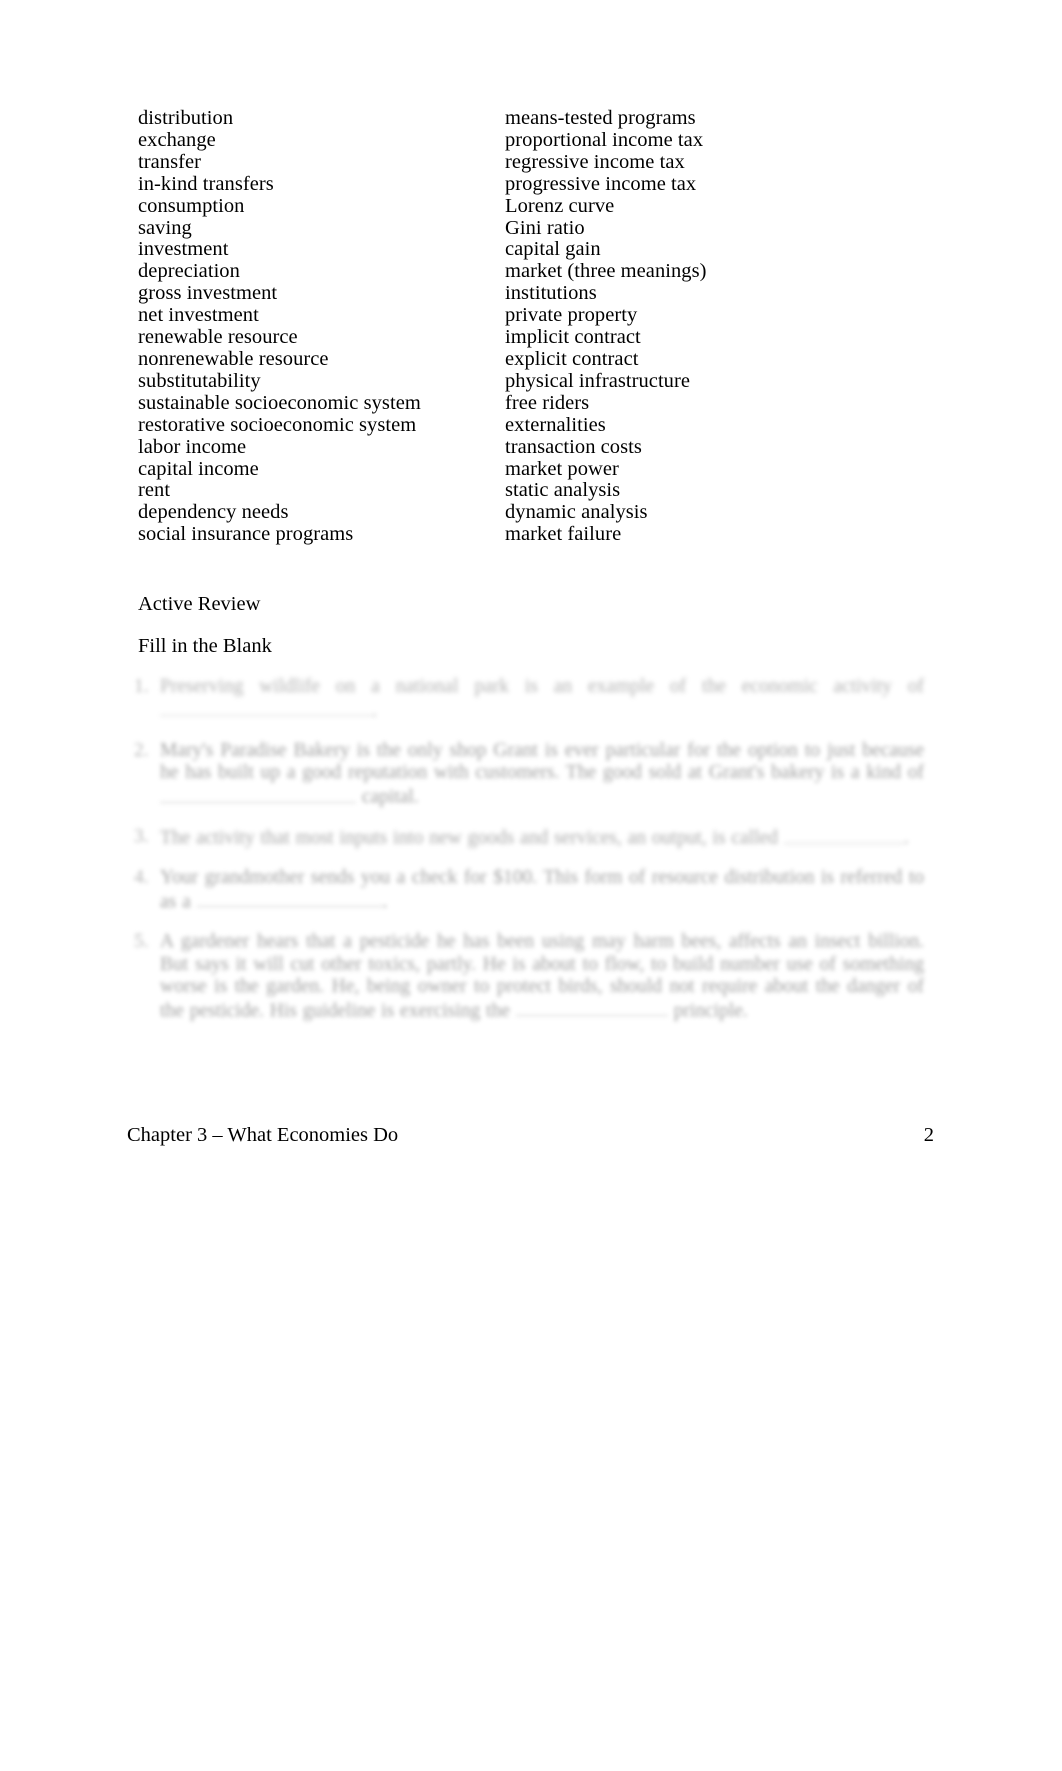  What do you see at coordinates (530, 1135) in the screenshot?
I see `page-footer: Chapter 3 – What Economies Do 2` at bounding box center [530, 1135].